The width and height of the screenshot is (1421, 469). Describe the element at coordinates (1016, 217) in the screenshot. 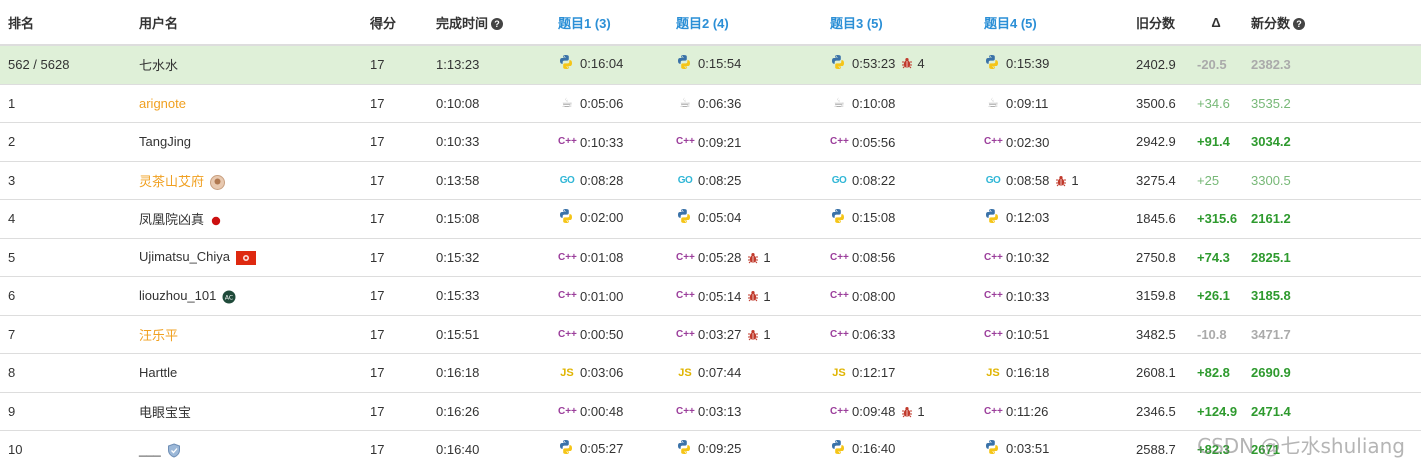

I see `submission-link: 0:12:03` at that location.